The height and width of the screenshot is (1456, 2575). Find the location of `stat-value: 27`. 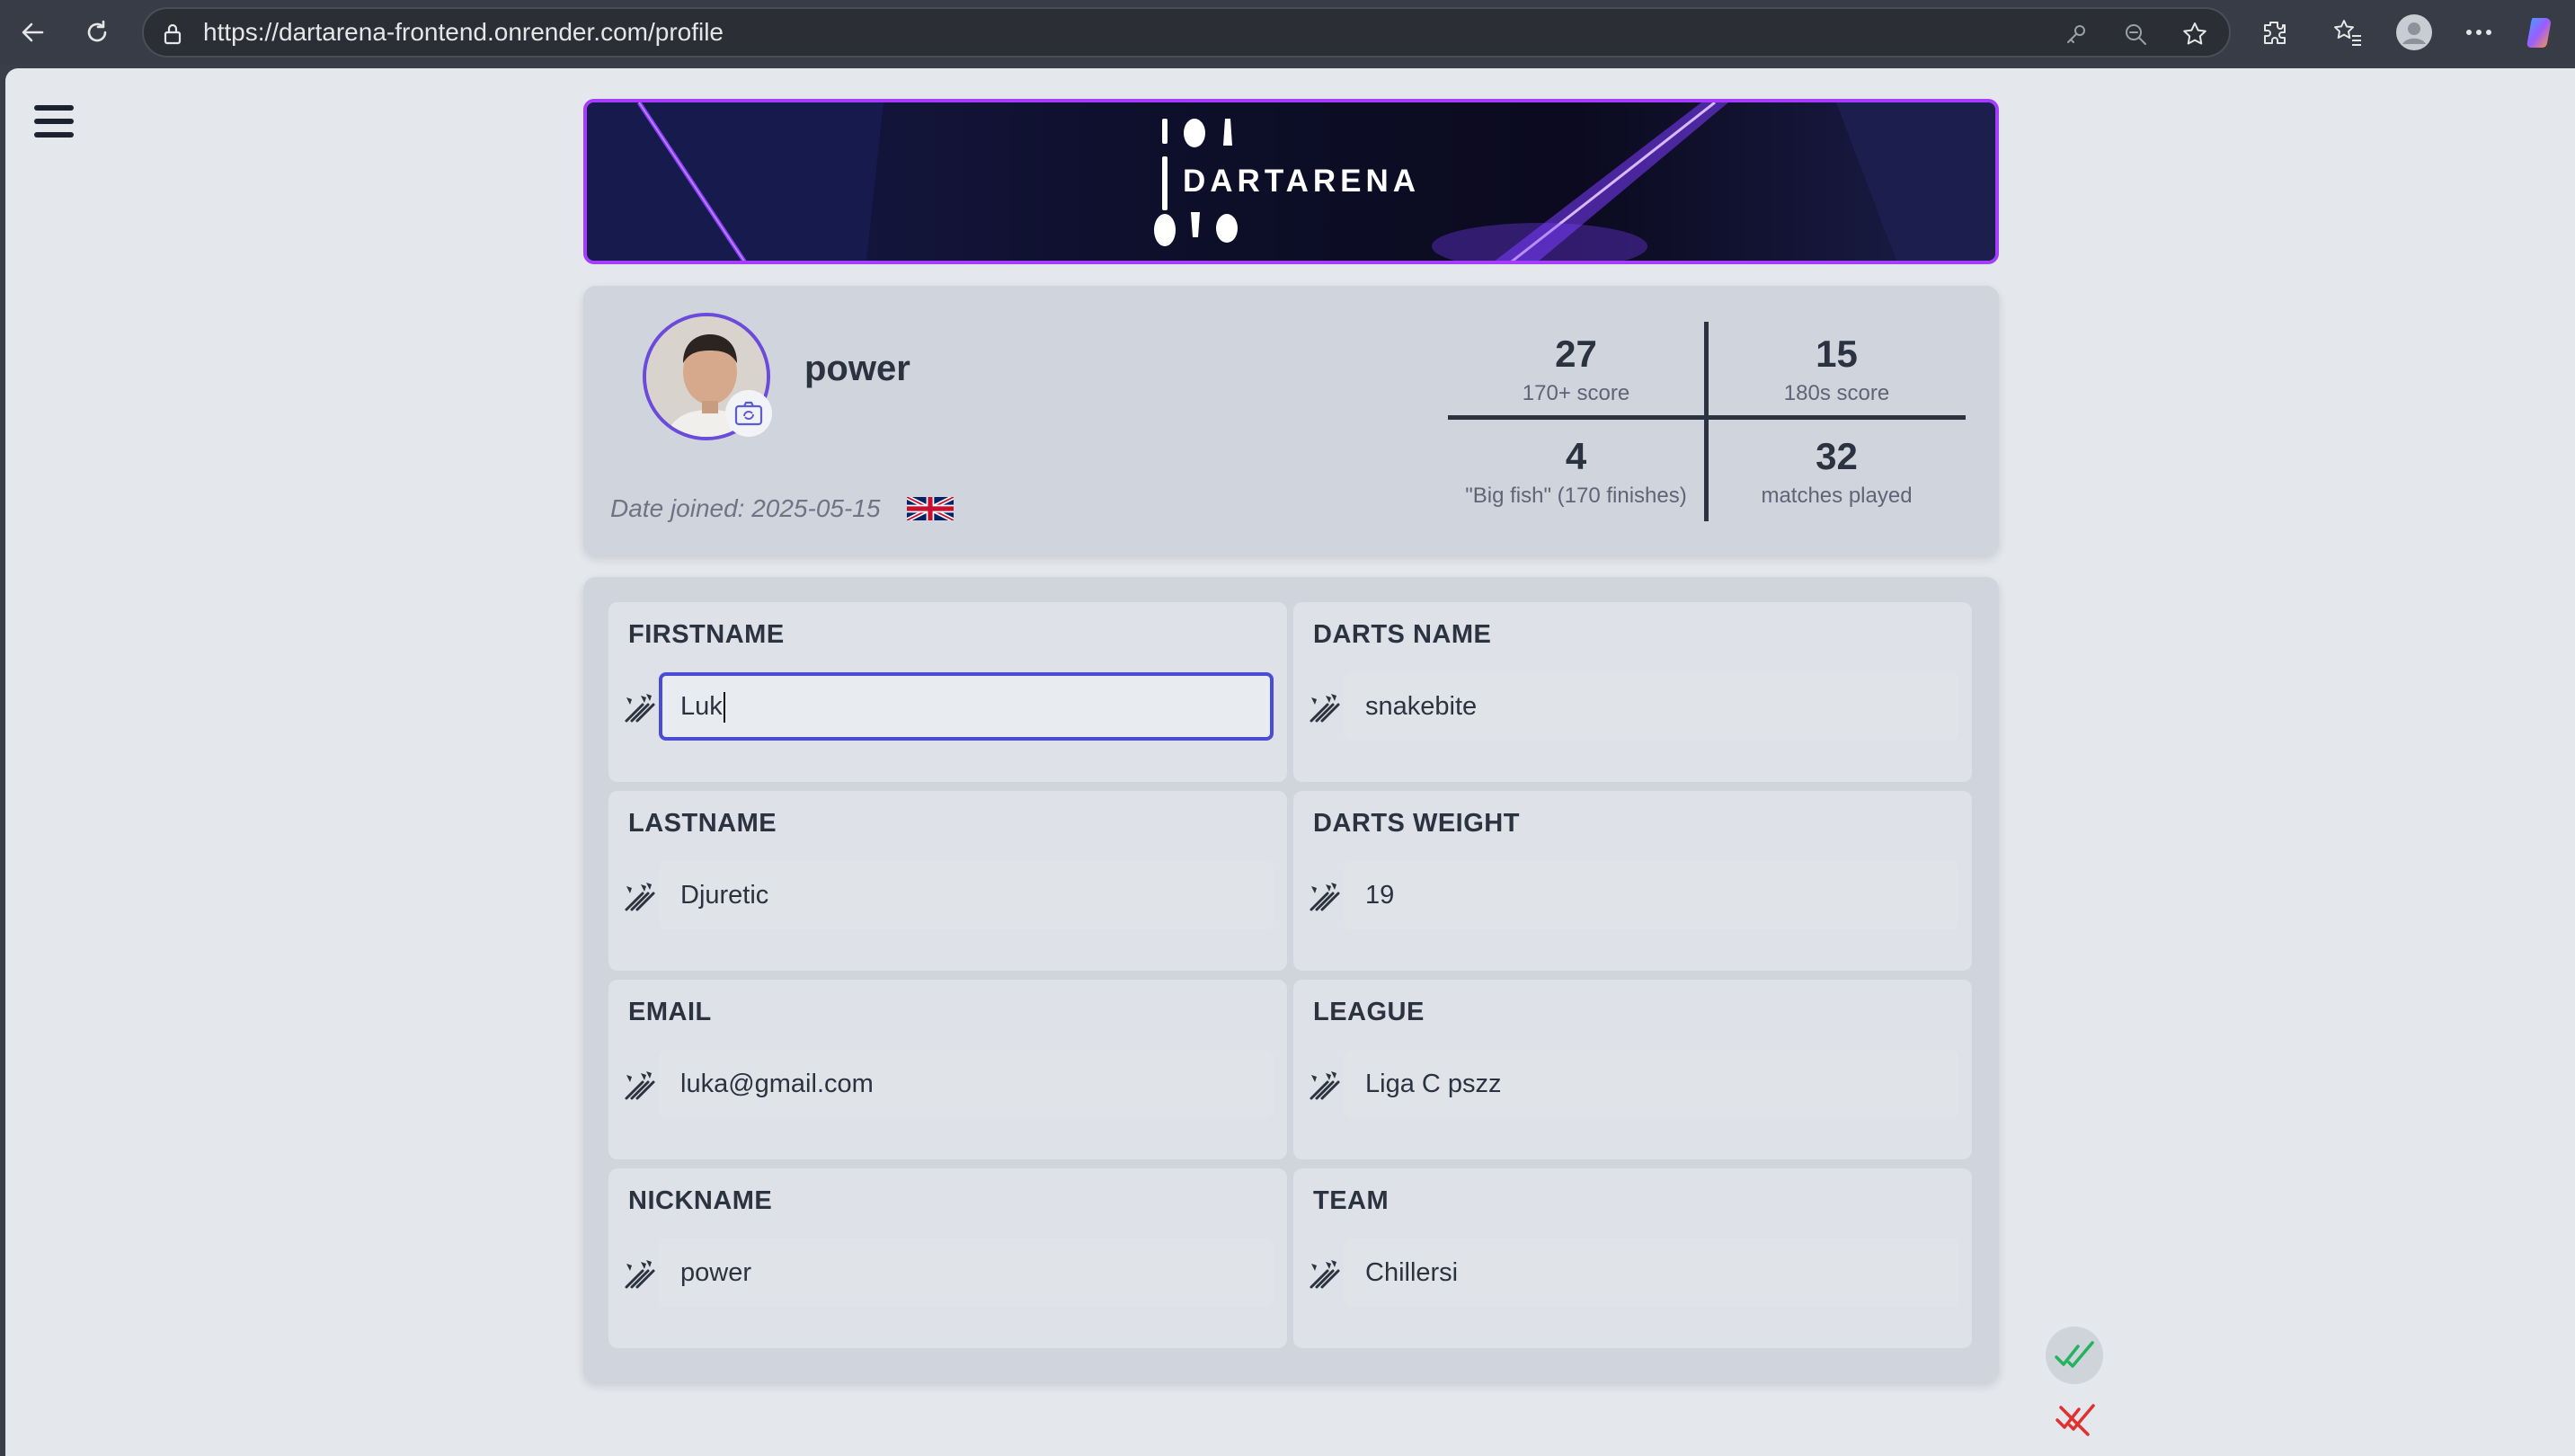

stat-value: 27 is located at coordinates (1576, 354).